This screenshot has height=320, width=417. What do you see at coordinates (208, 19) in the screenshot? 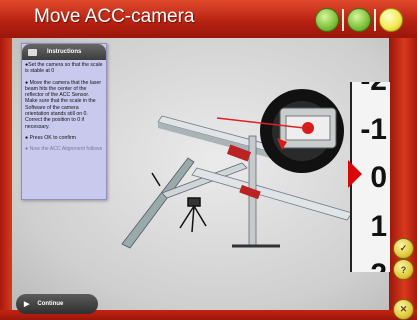
I see `title-bar: Move ACC-camera` at bounding box center [208, 19].